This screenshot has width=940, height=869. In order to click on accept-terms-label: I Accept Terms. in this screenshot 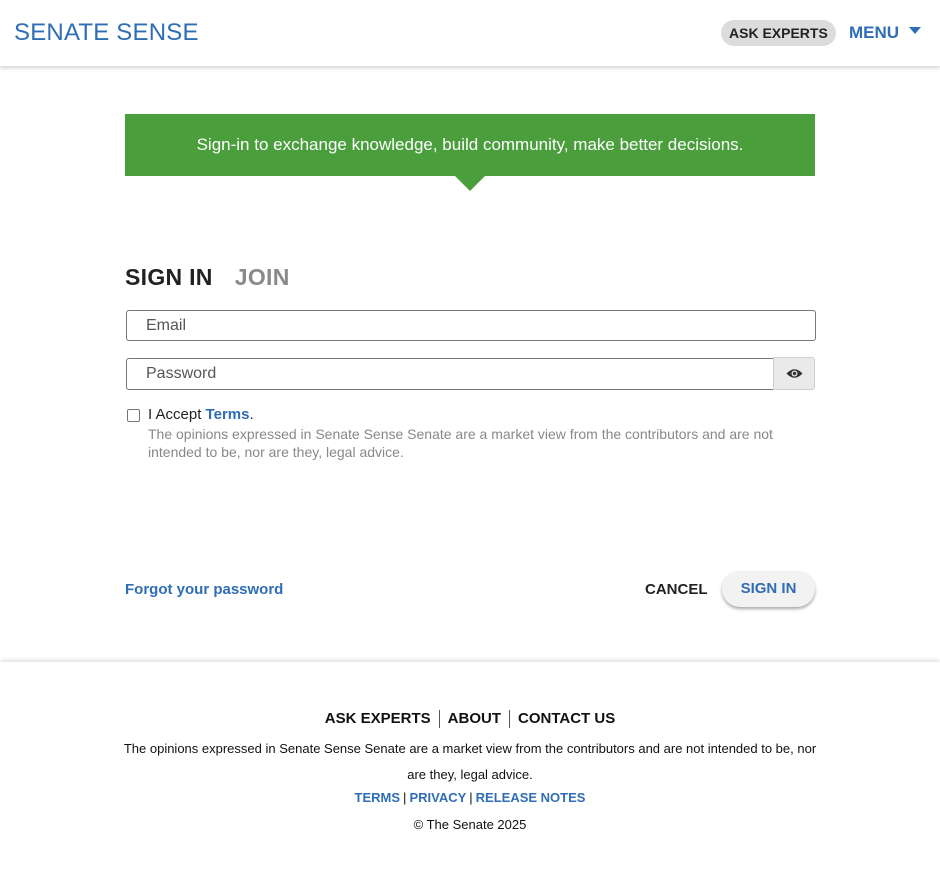, I will do `click(201, 414)`.